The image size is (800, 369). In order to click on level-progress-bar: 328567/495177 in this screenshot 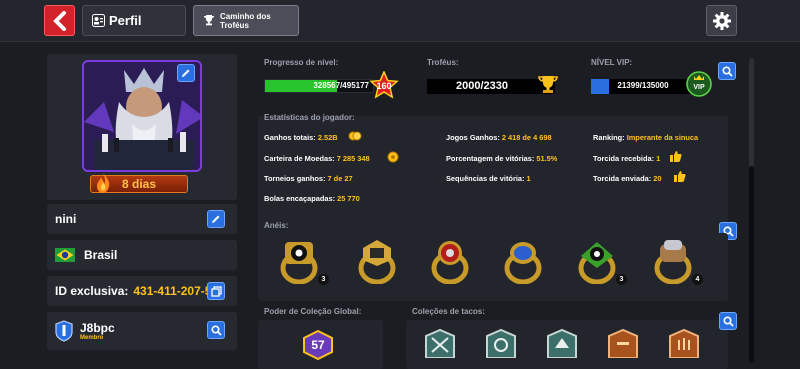, I will do `click(319, 86)`.